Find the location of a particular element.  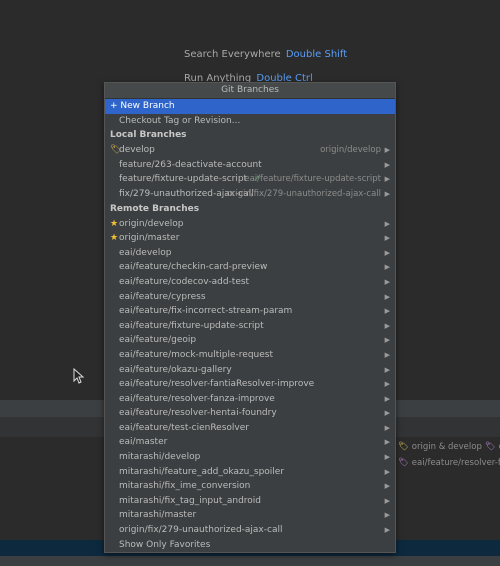

remote-branch-item: eai/feature/okazu-gallery ▶ is located at coordinates (250, 370).